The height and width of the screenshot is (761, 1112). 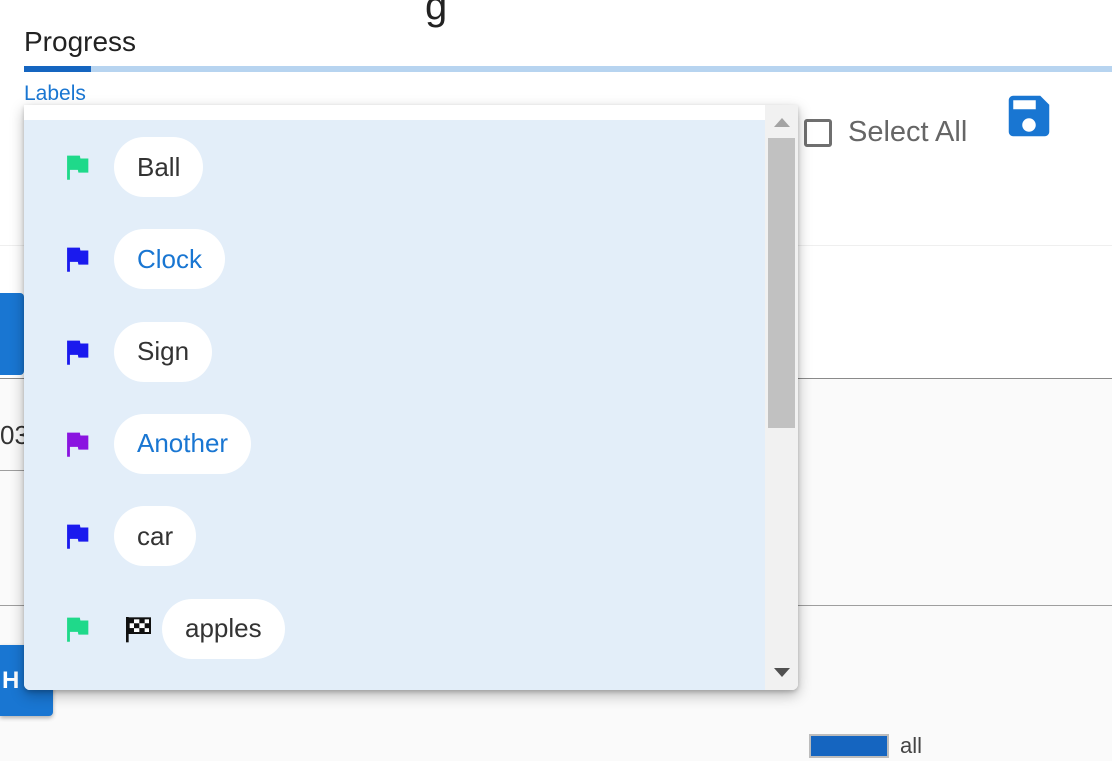 What do you see at coordinates (12, 334) in the screenshot?
I see `action-button` at bounding box center [12, 334].